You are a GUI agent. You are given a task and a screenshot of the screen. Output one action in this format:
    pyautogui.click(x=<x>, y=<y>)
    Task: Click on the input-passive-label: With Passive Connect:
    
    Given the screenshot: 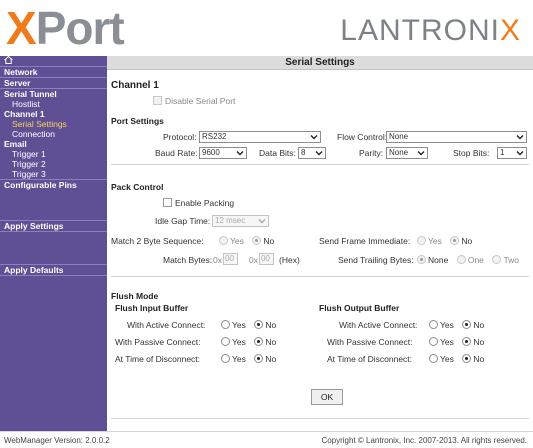 What is the action you would take?
    pyautogui.click(x=158, y=342)
    